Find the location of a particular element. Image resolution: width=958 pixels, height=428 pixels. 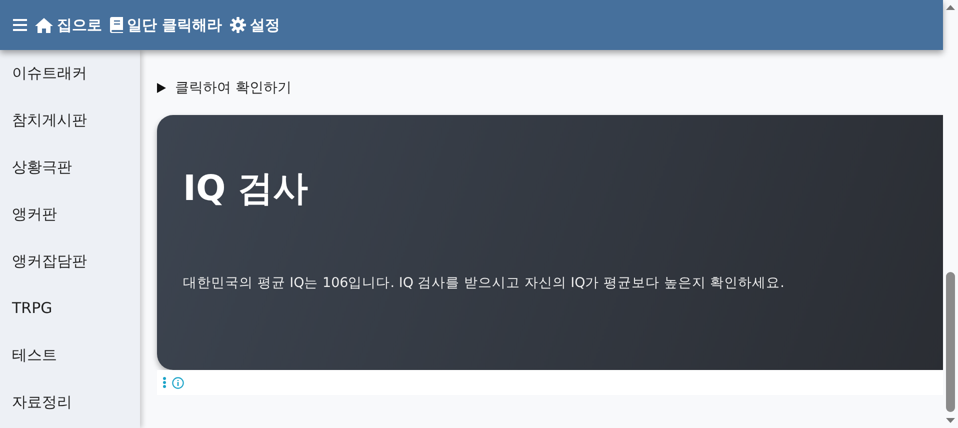

book-icon is located at coordinates (116, 25).